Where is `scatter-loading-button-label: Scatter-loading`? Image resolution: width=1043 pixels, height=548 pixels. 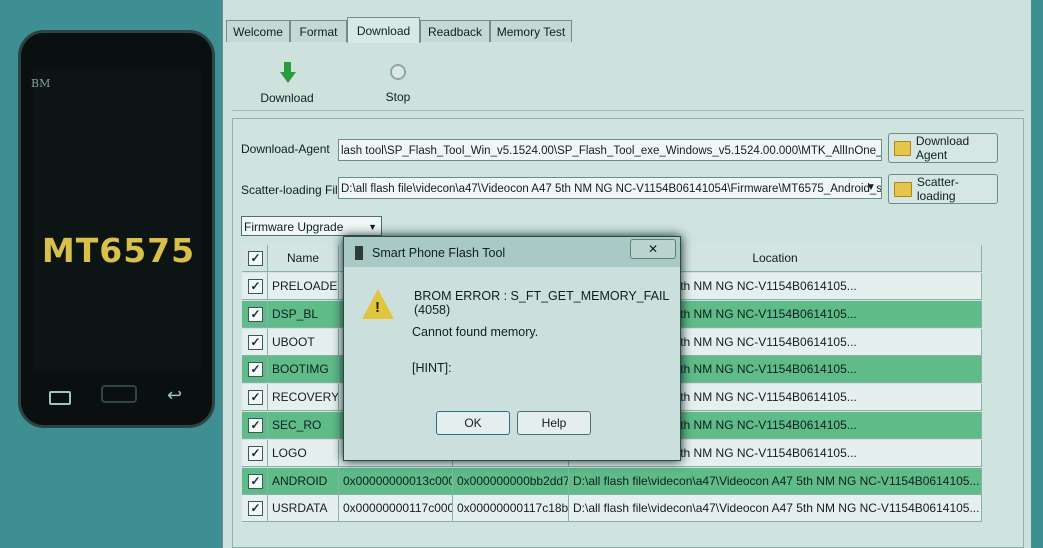 scatter-loading-button-label: Scatter-loading is located at coordinates (937, 189).